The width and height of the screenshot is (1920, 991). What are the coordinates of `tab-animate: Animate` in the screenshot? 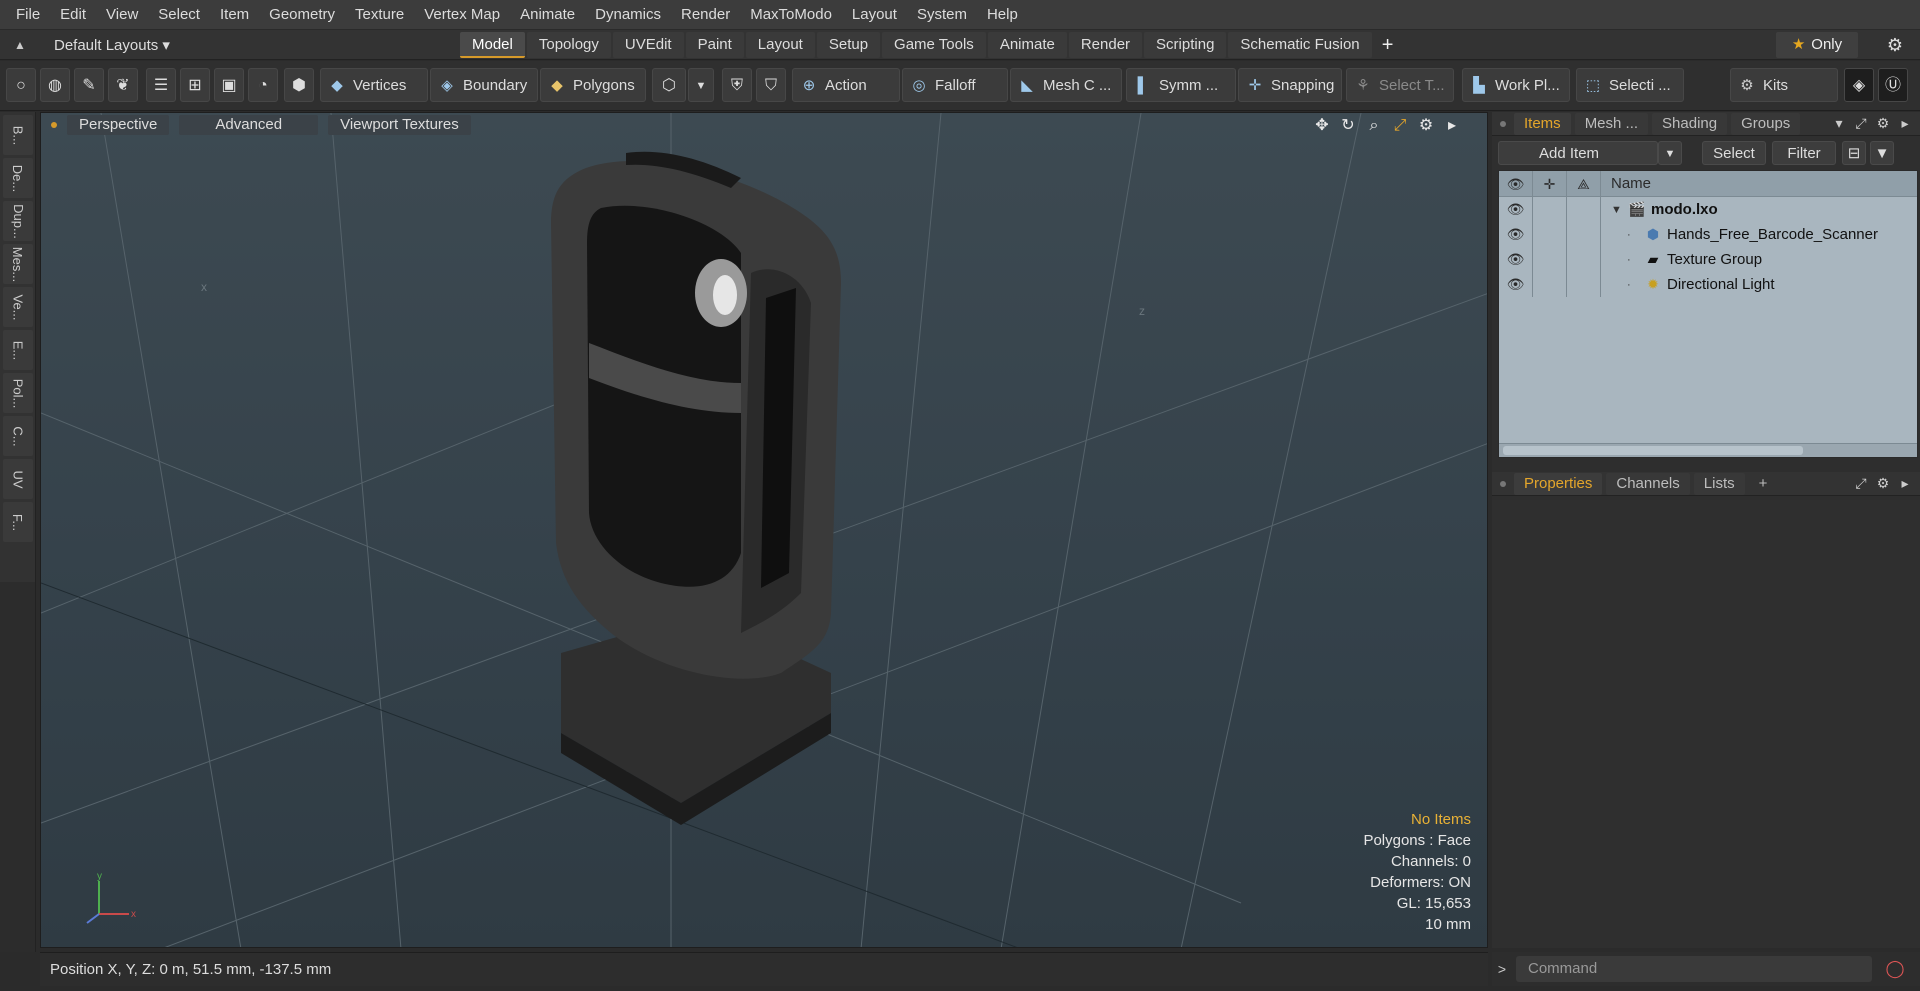 It's located at (1027, 45).